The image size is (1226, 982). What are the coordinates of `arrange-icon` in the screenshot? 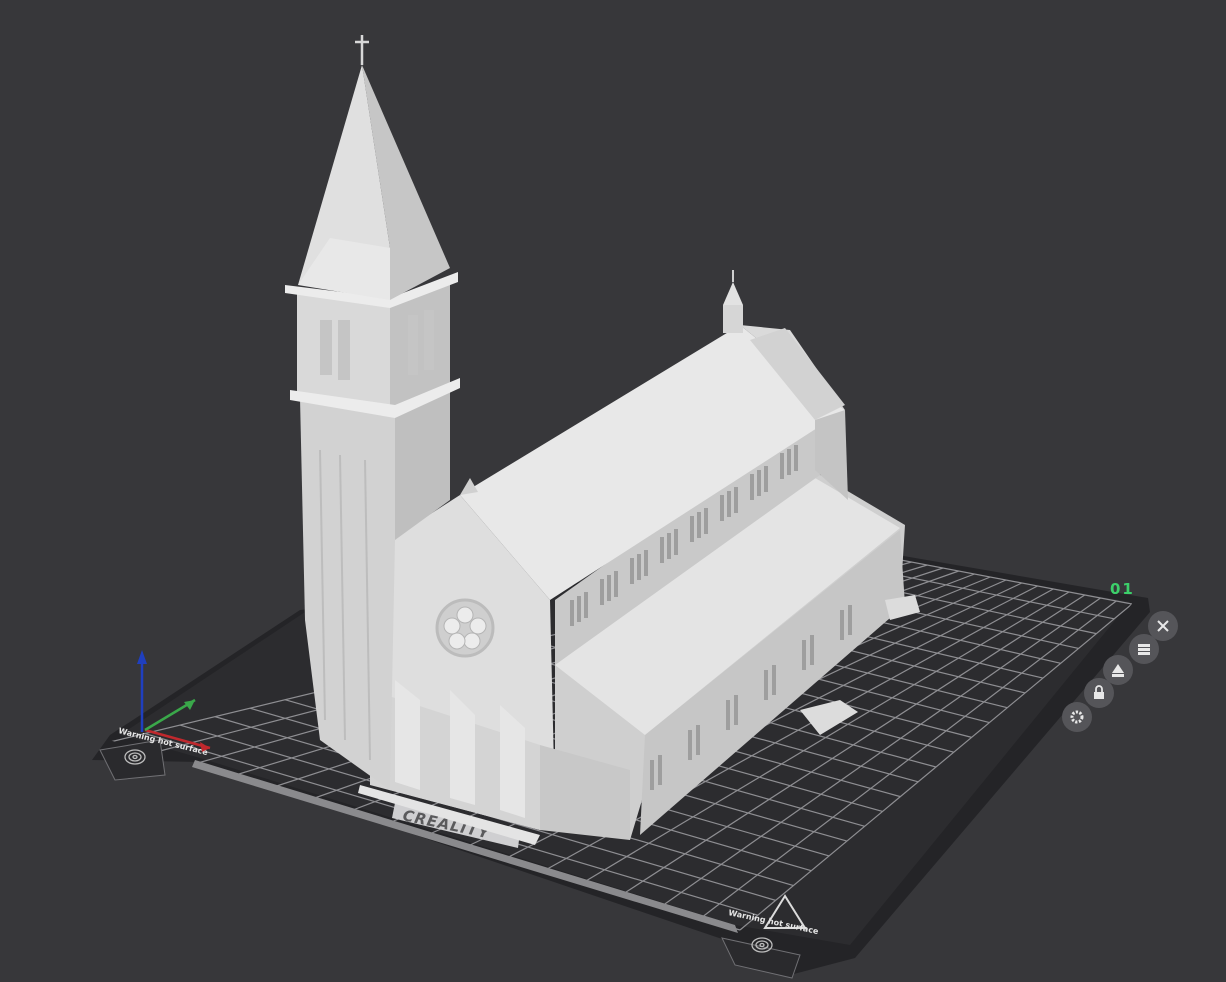 It's located at (1144, 649).